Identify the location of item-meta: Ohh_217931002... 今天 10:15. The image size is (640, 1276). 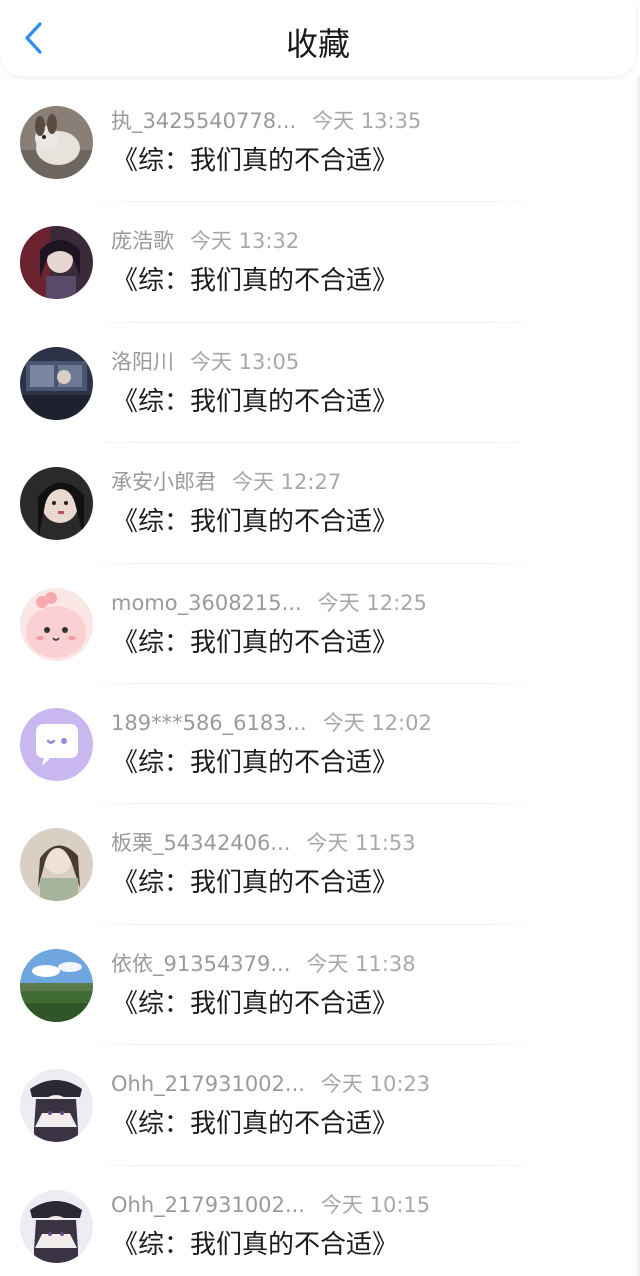
(270, 1205).